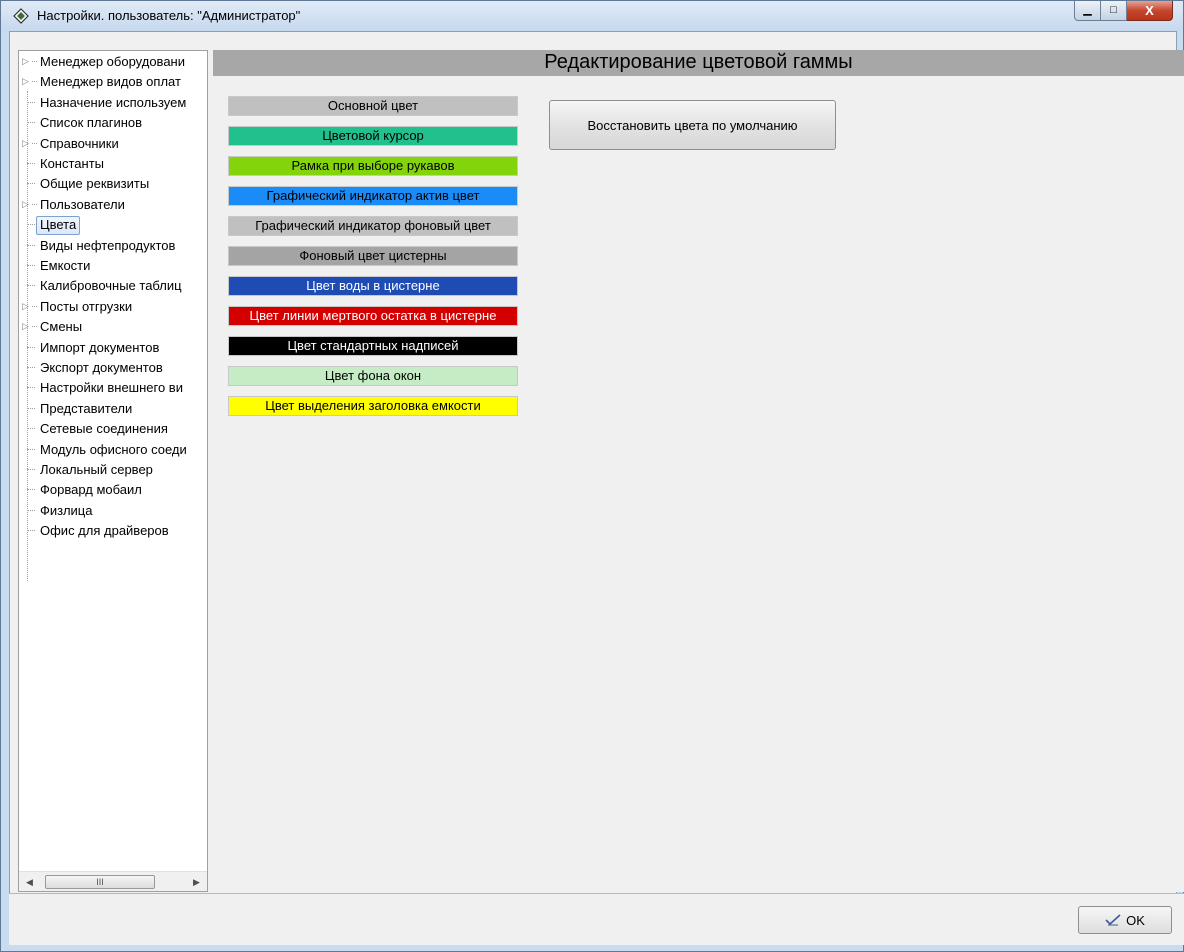 The image size is (1184, 952). Describe the element at coordinates (58, 225) in the screenshot. I see `tree-item-label: Цвета` at that location.